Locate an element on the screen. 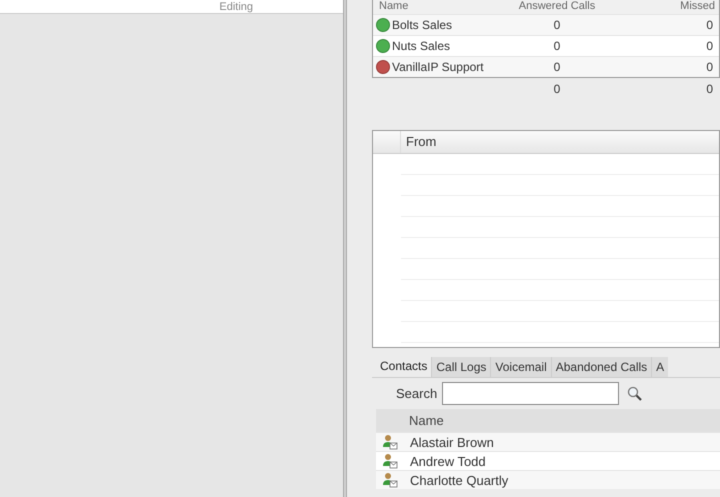 The width and height of the screenshot is (720, 497). queue-name: Nuts Sales is located at coordinates (421, 46).